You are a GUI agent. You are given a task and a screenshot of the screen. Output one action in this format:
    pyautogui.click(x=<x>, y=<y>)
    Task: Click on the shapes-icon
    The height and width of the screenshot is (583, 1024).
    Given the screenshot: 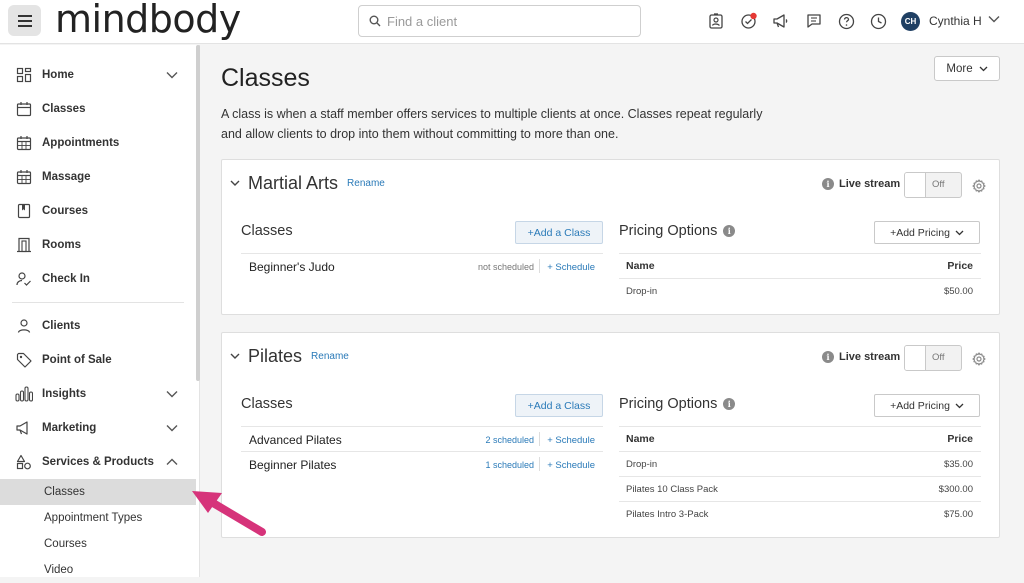 What is the action you would take?
    pyautogui.click(x=24, y=462)
    